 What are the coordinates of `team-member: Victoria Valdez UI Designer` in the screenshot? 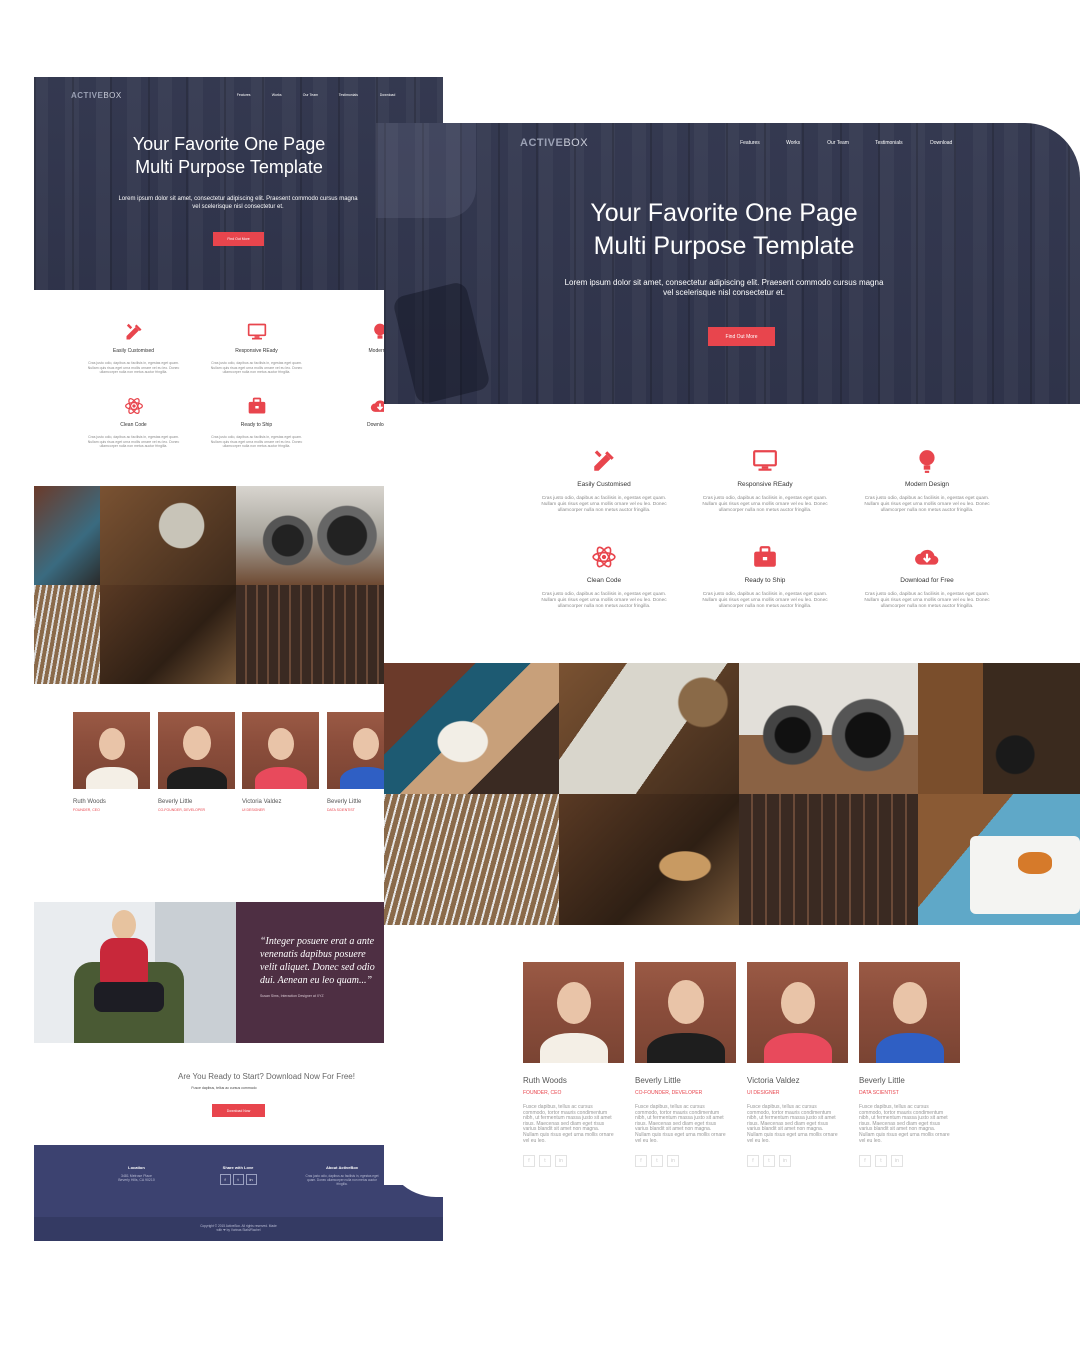 It's located at (280, 762).